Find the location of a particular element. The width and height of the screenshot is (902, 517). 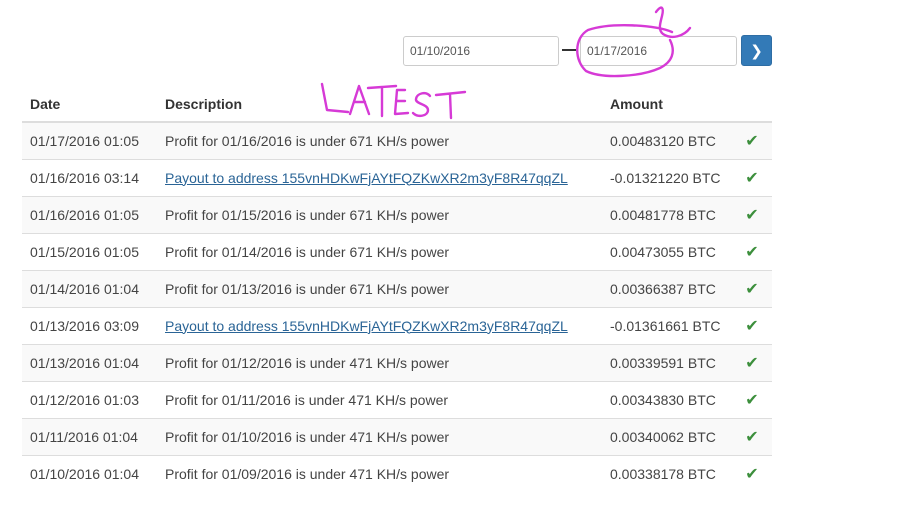

from-date-input is located at coordinates (481, 51).